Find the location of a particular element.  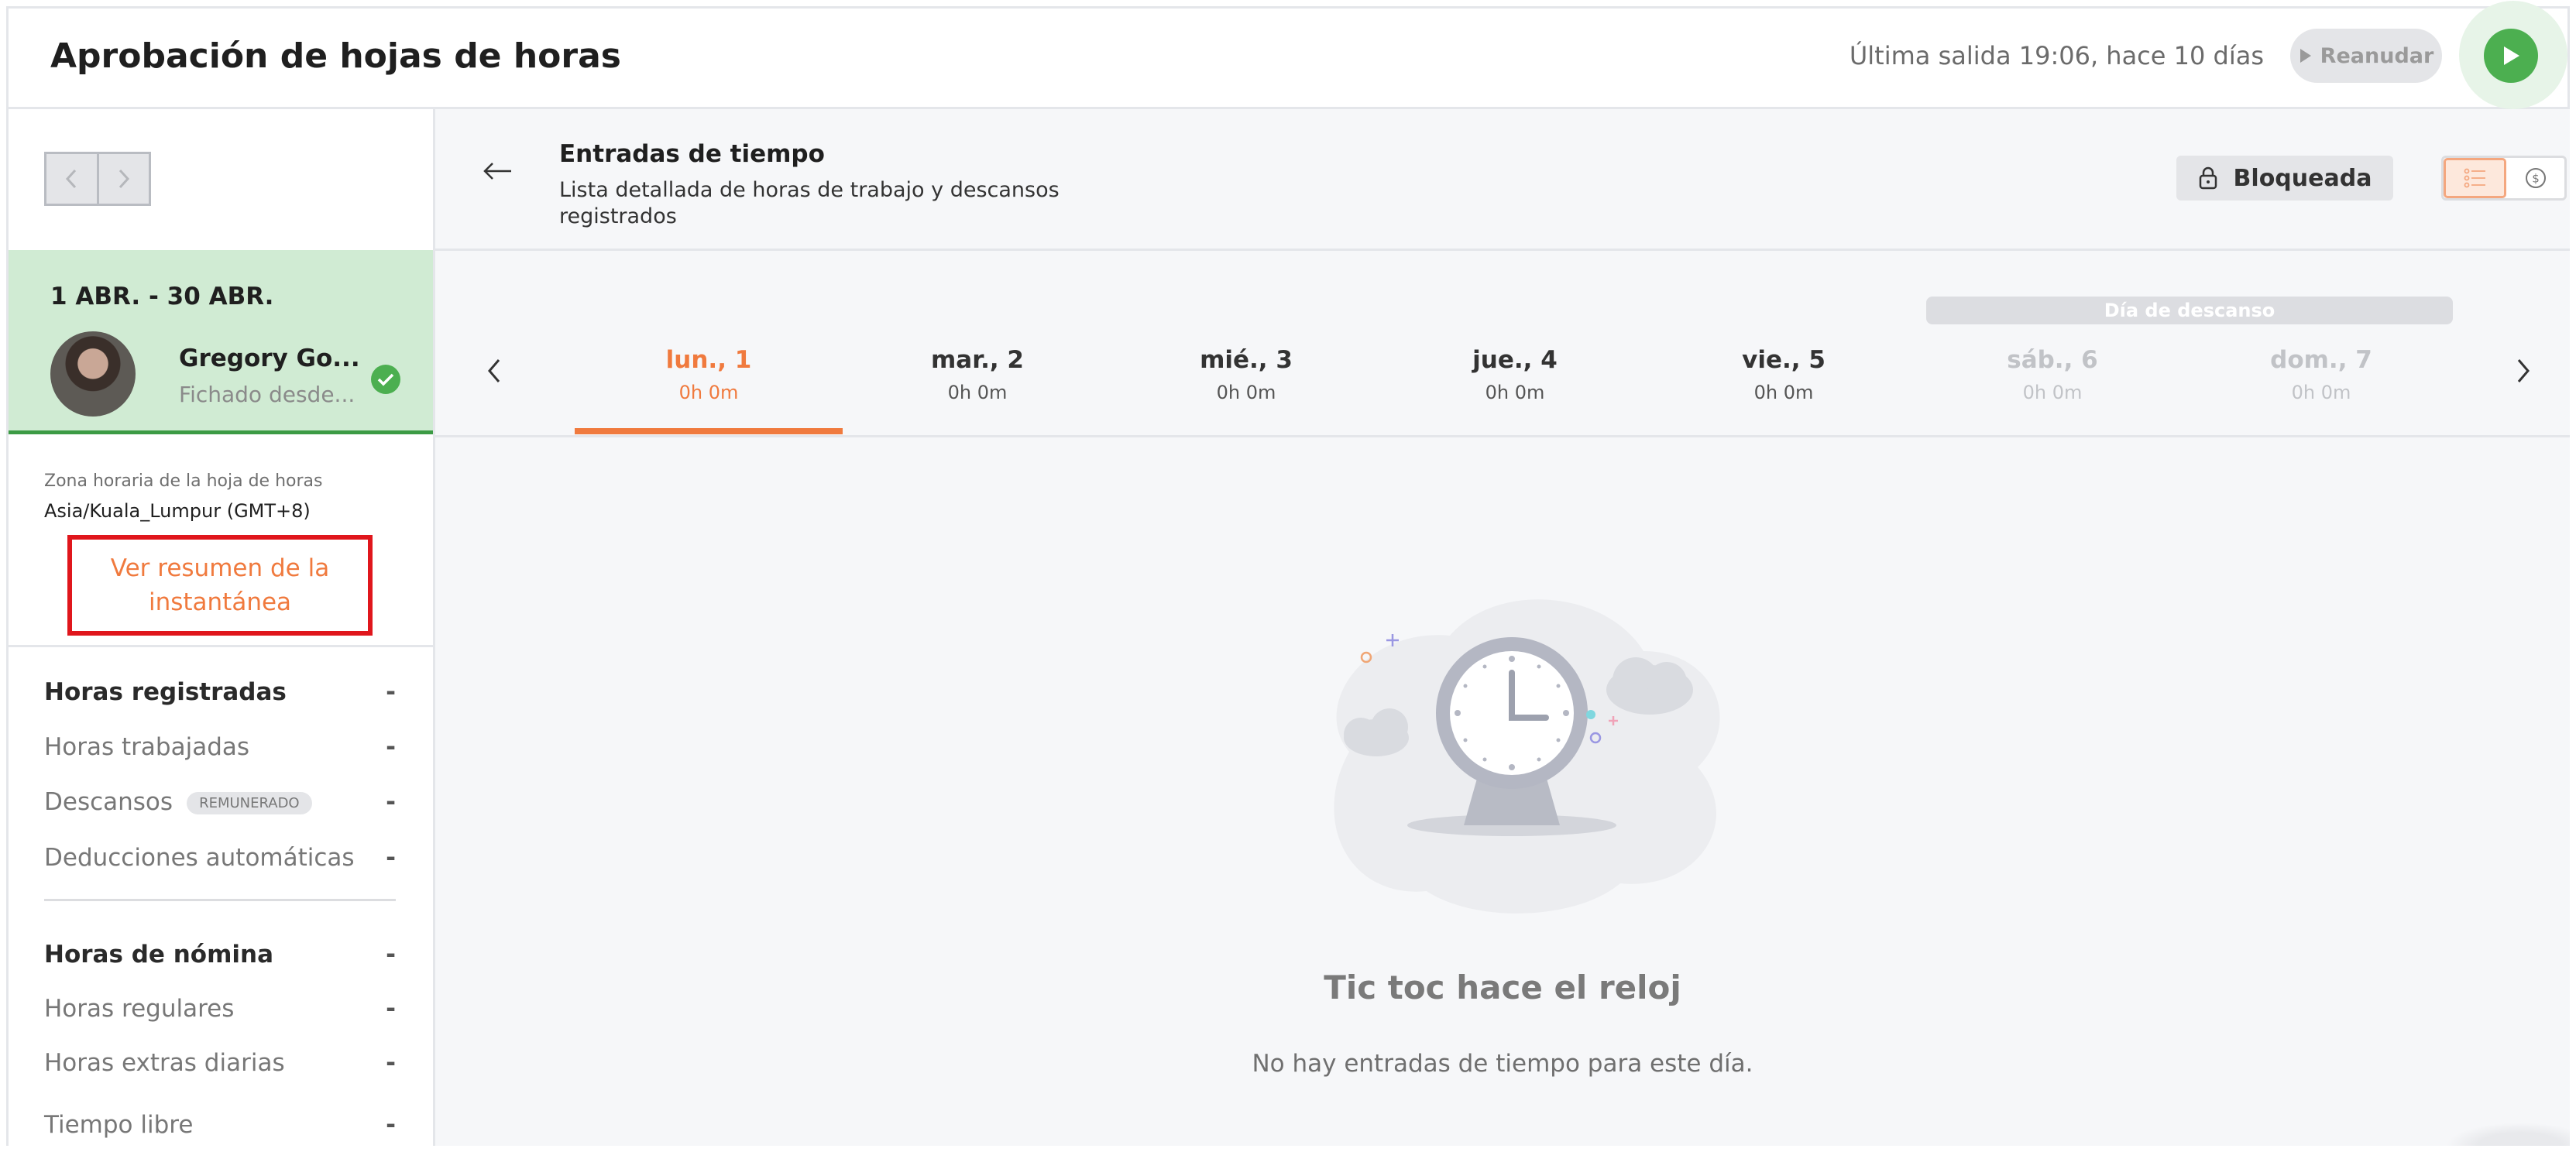

stat-daily-overtime: Horas extras diarias - is located at coordinates (220, 1063).